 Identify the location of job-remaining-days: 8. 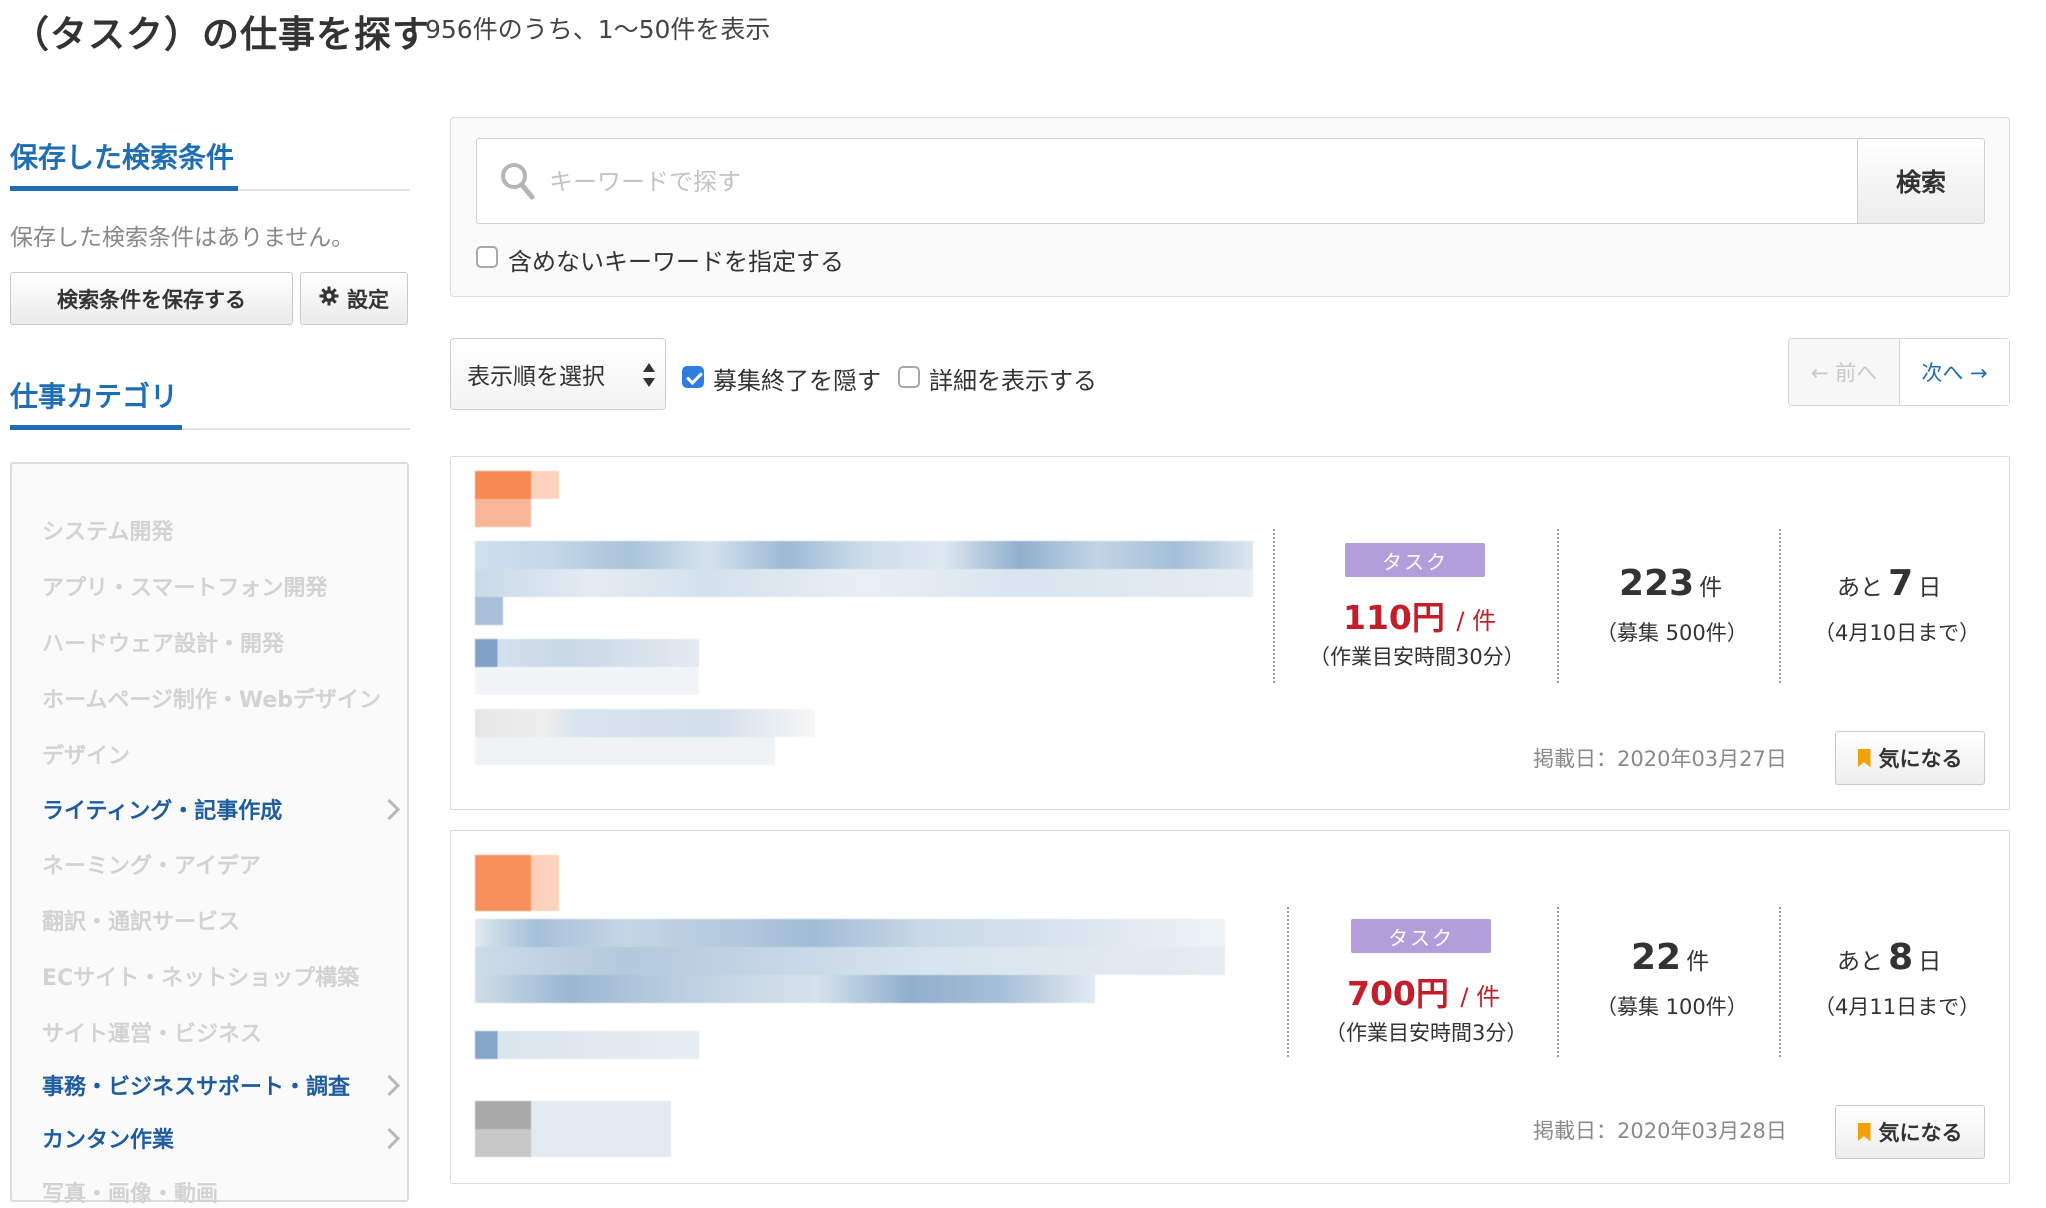
(1901, 957).